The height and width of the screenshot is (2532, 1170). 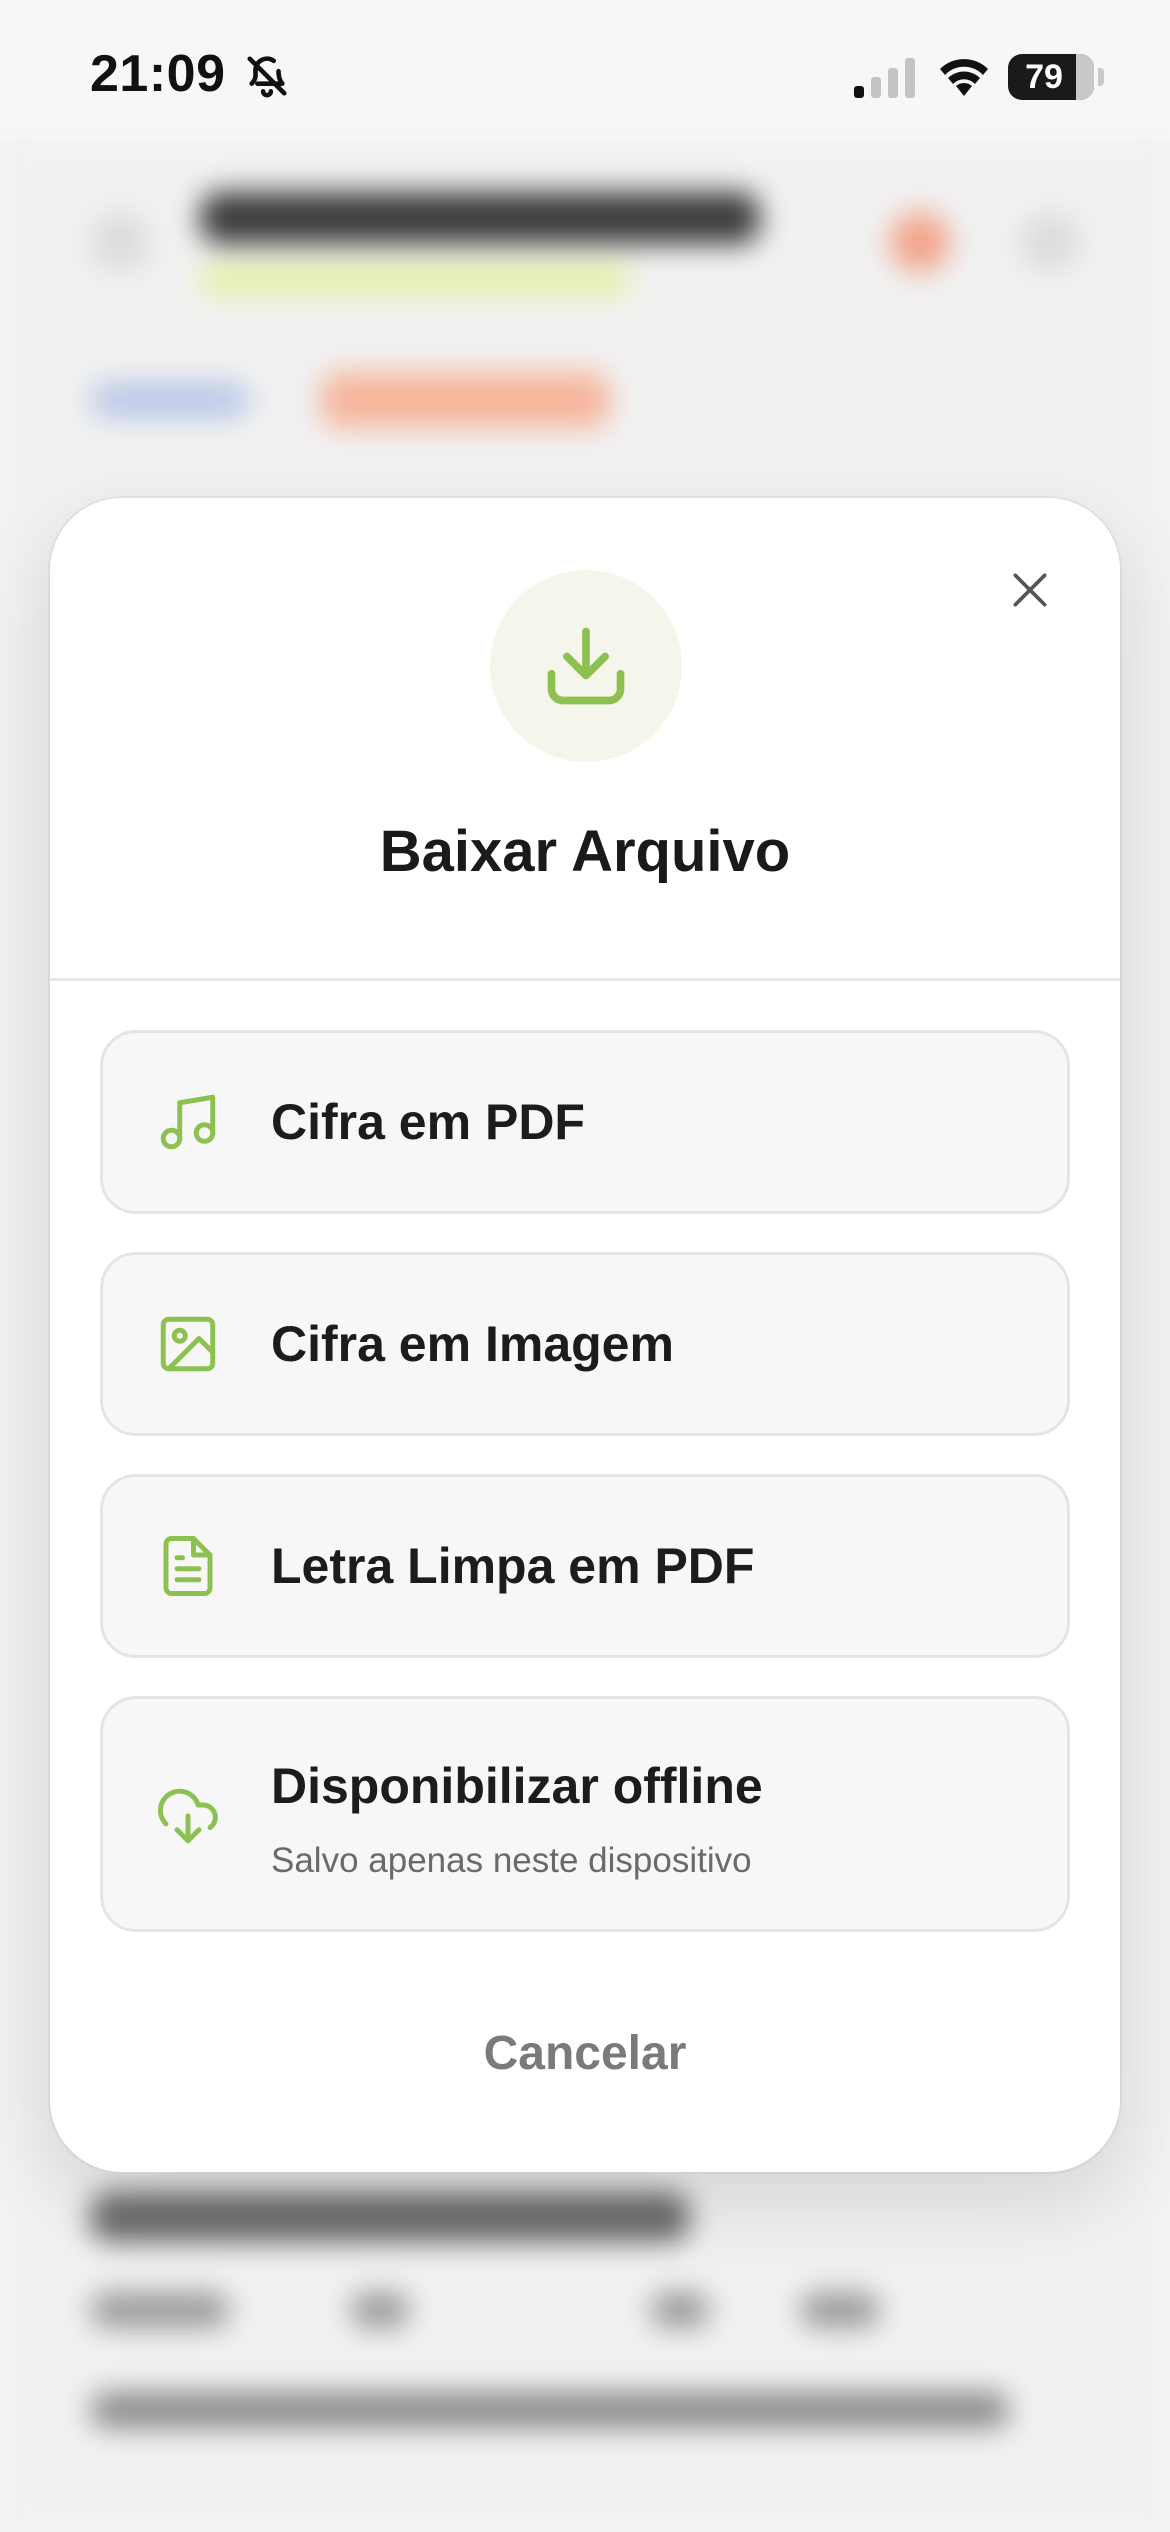 What do you see at coordinates (920, 242) in the screenshot?
I see `bg-avatar` at bounding box center [920, 242].